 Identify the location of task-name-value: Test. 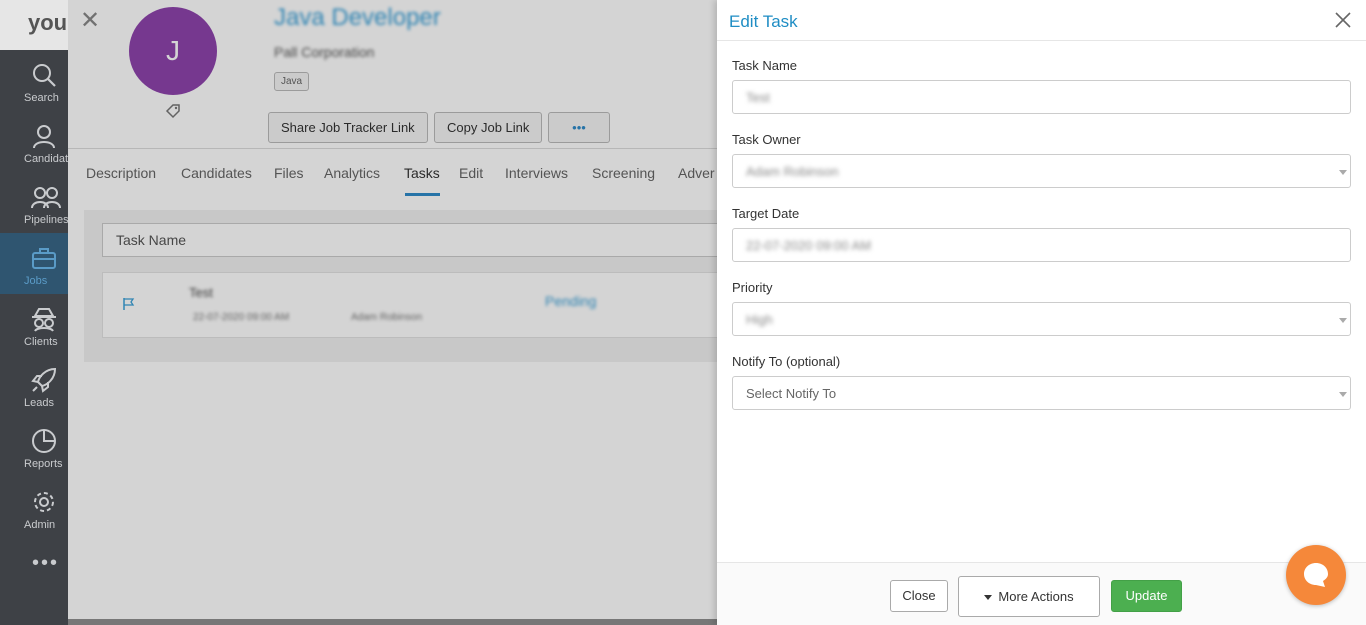
(758, 97).